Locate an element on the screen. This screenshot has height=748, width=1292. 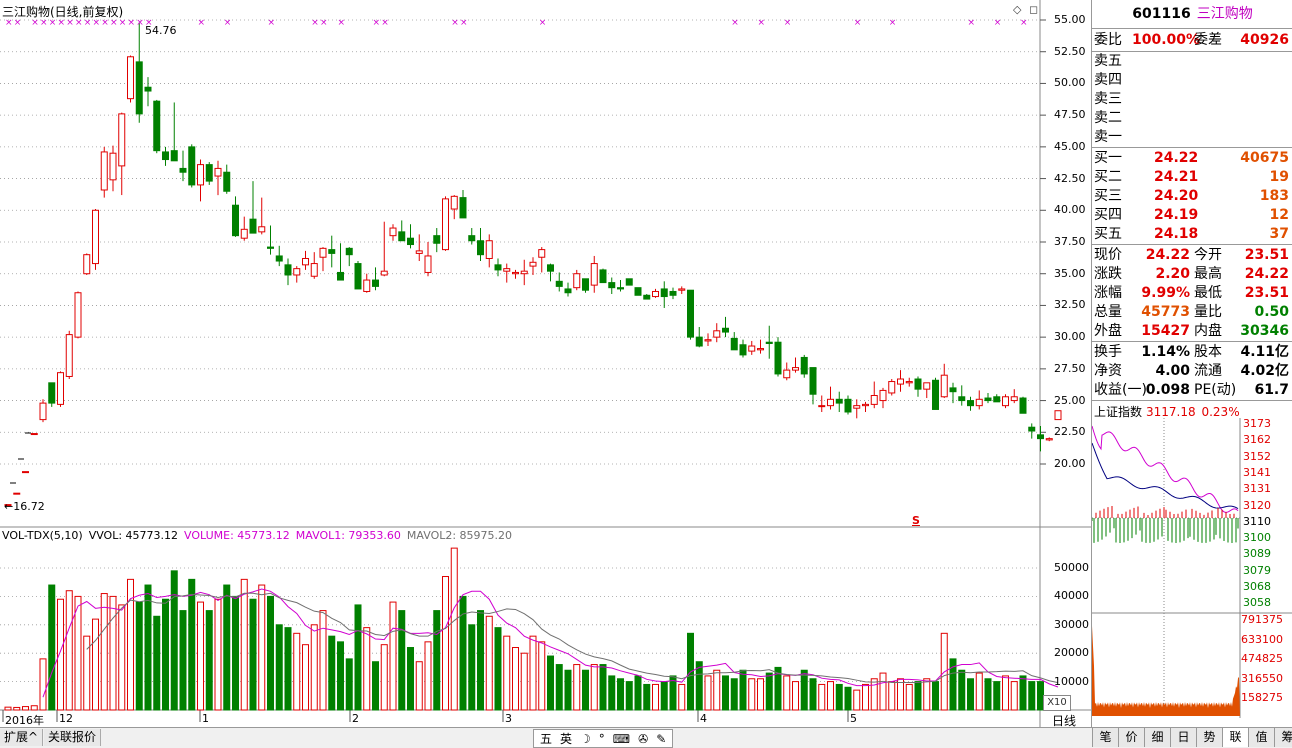
ime-mode-english: 英 is located at coordinates (566, 738).